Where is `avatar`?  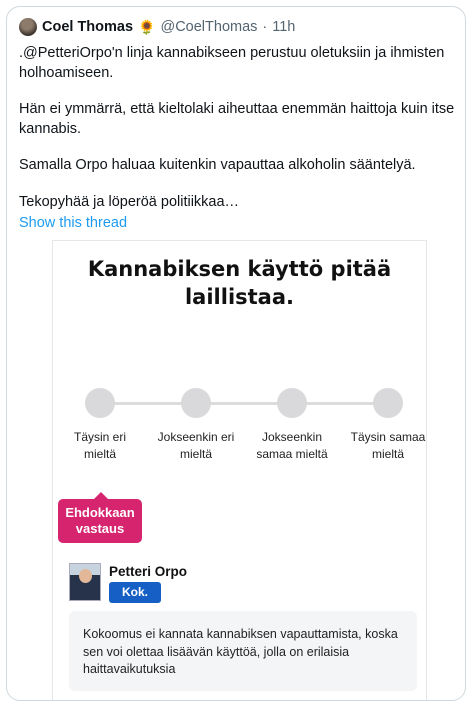 avatar is located at coordinates (28, 27).